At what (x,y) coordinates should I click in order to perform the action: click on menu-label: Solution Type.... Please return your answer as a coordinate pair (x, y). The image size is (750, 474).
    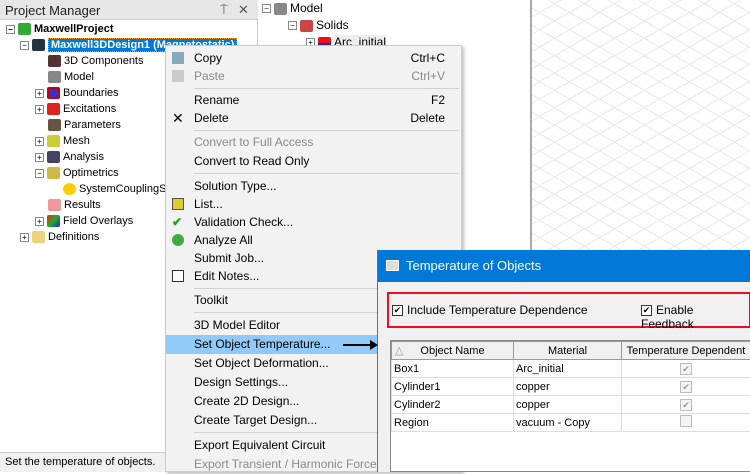
    Looking at the image, I should click on (235, 186).